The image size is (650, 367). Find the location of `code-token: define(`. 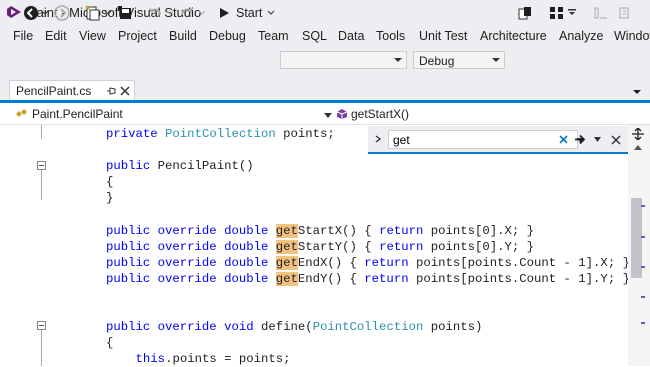

code-token: define( is located at coordinates (286, 327).